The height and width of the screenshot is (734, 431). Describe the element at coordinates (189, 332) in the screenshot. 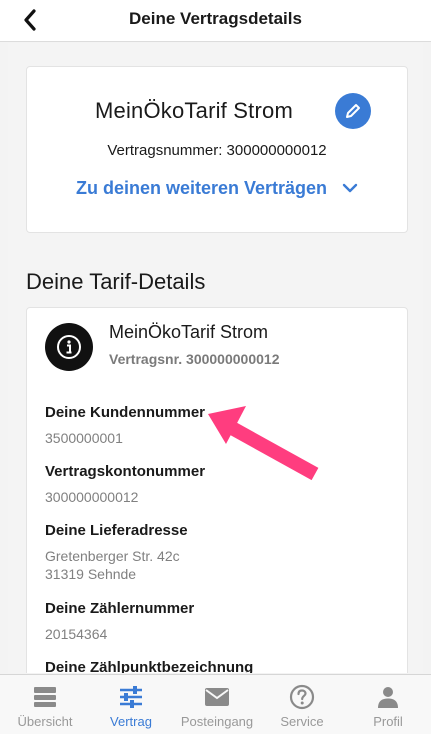

I see `details-tariff-name: MeinÖkoTarif Strom` at that location.